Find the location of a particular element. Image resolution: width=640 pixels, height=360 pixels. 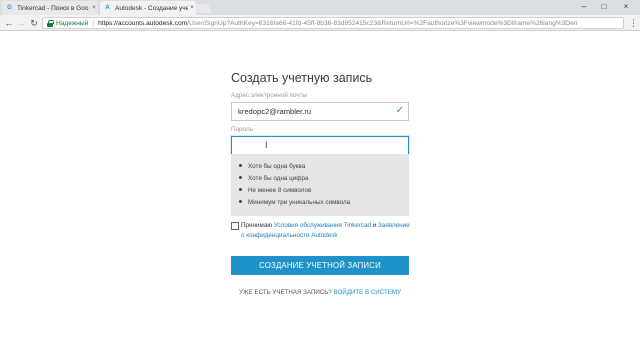

tab-google-search: G Tinkercad - Поиск в Goo × is located at coordinates (50, 8).